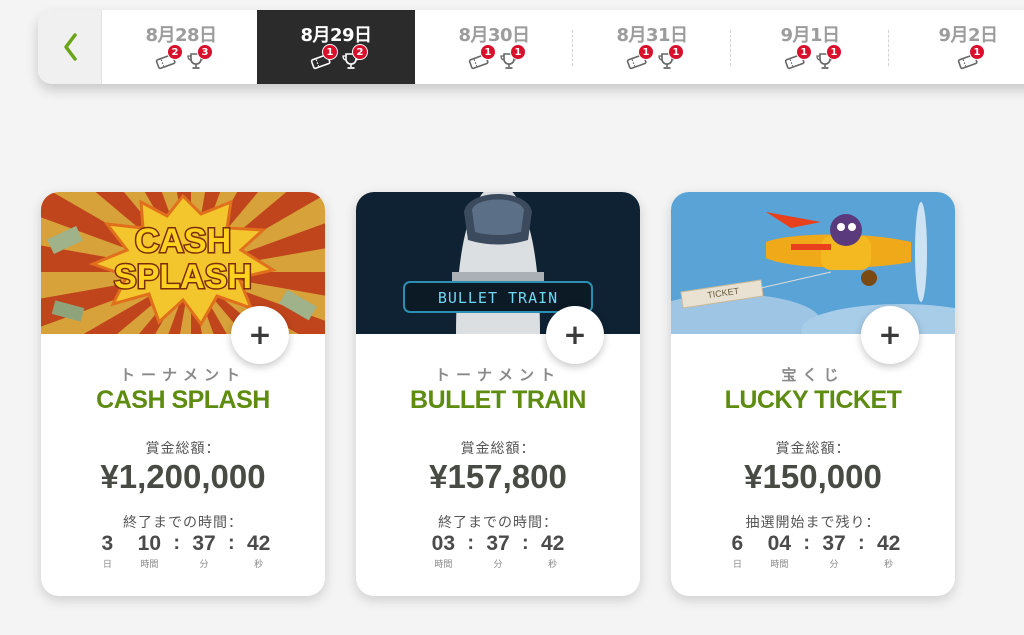 This screenshot has height=635, width=1024. What do you see at coordinates (813, 523) in the screenshot?
I see `time-label: 抽選開始まで残り：` at bounding box center [813, 523].